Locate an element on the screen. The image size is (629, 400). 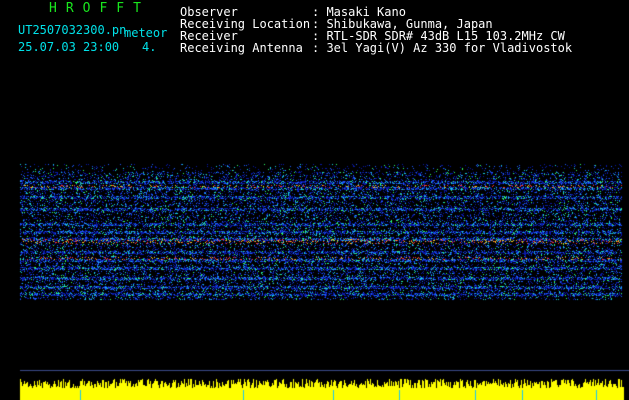
app-title: HROFFT is located at coordinates (99, 8).